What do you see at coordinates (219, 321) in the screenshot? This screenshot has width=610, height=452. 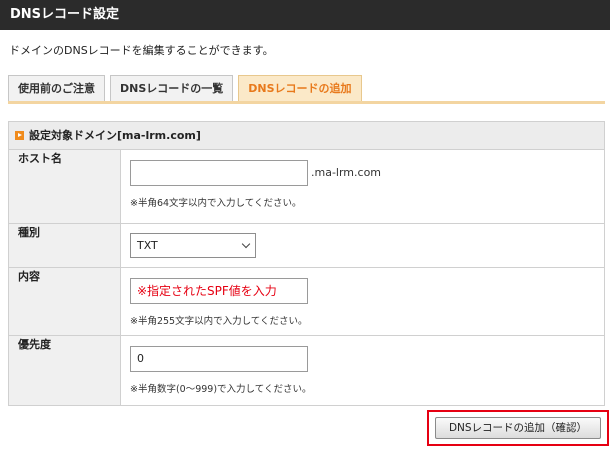 I see `content-hint: ※半角255文字以内で入力してください。` at bounding box center [219, 321].